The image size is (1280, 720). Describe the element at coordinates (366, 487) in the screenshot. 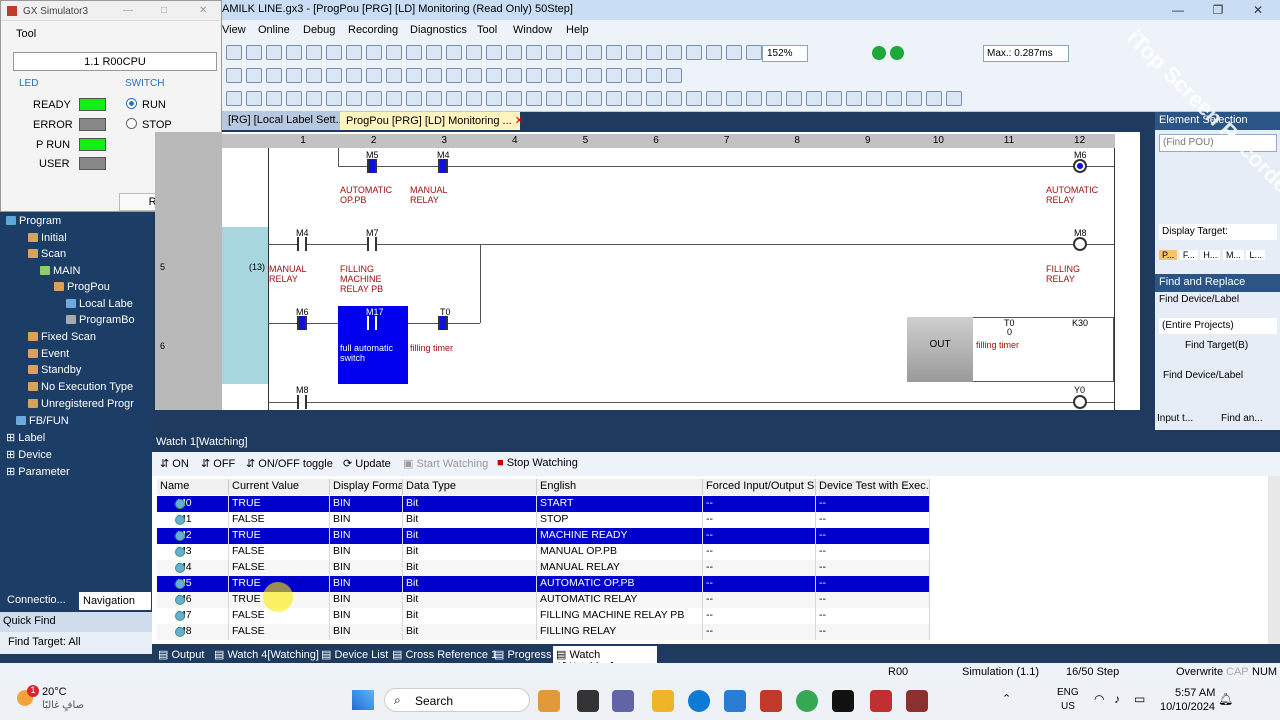

I see `col-display-format: Display Format` at that location.